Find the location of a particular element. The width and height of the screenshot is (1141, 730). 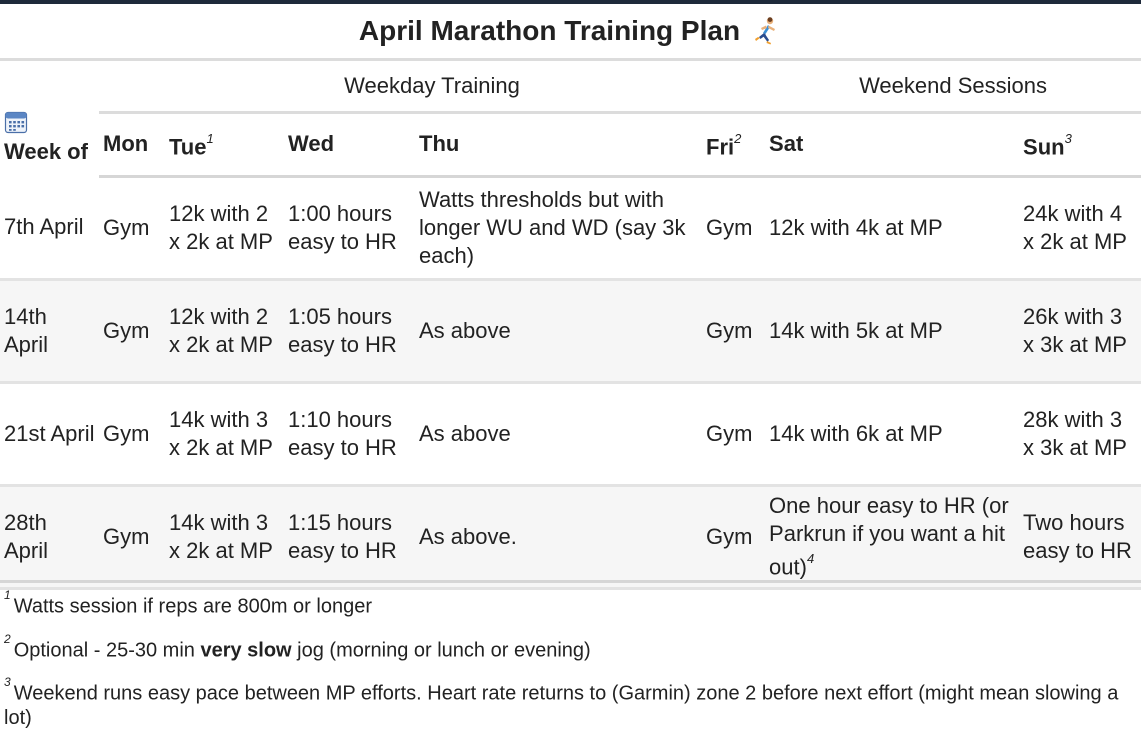

footnote-text: Optional - 25-30 min is located at coordinates (107, 650).